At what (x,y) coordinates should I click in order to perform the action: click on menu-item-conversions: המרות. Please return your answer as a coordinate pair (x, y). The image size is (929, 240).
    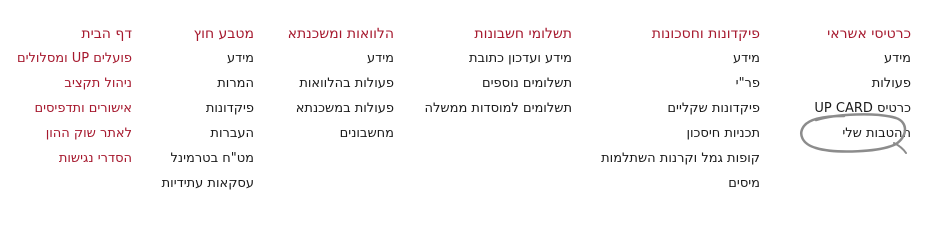
    Looking at the image, I should click on (208, 83).